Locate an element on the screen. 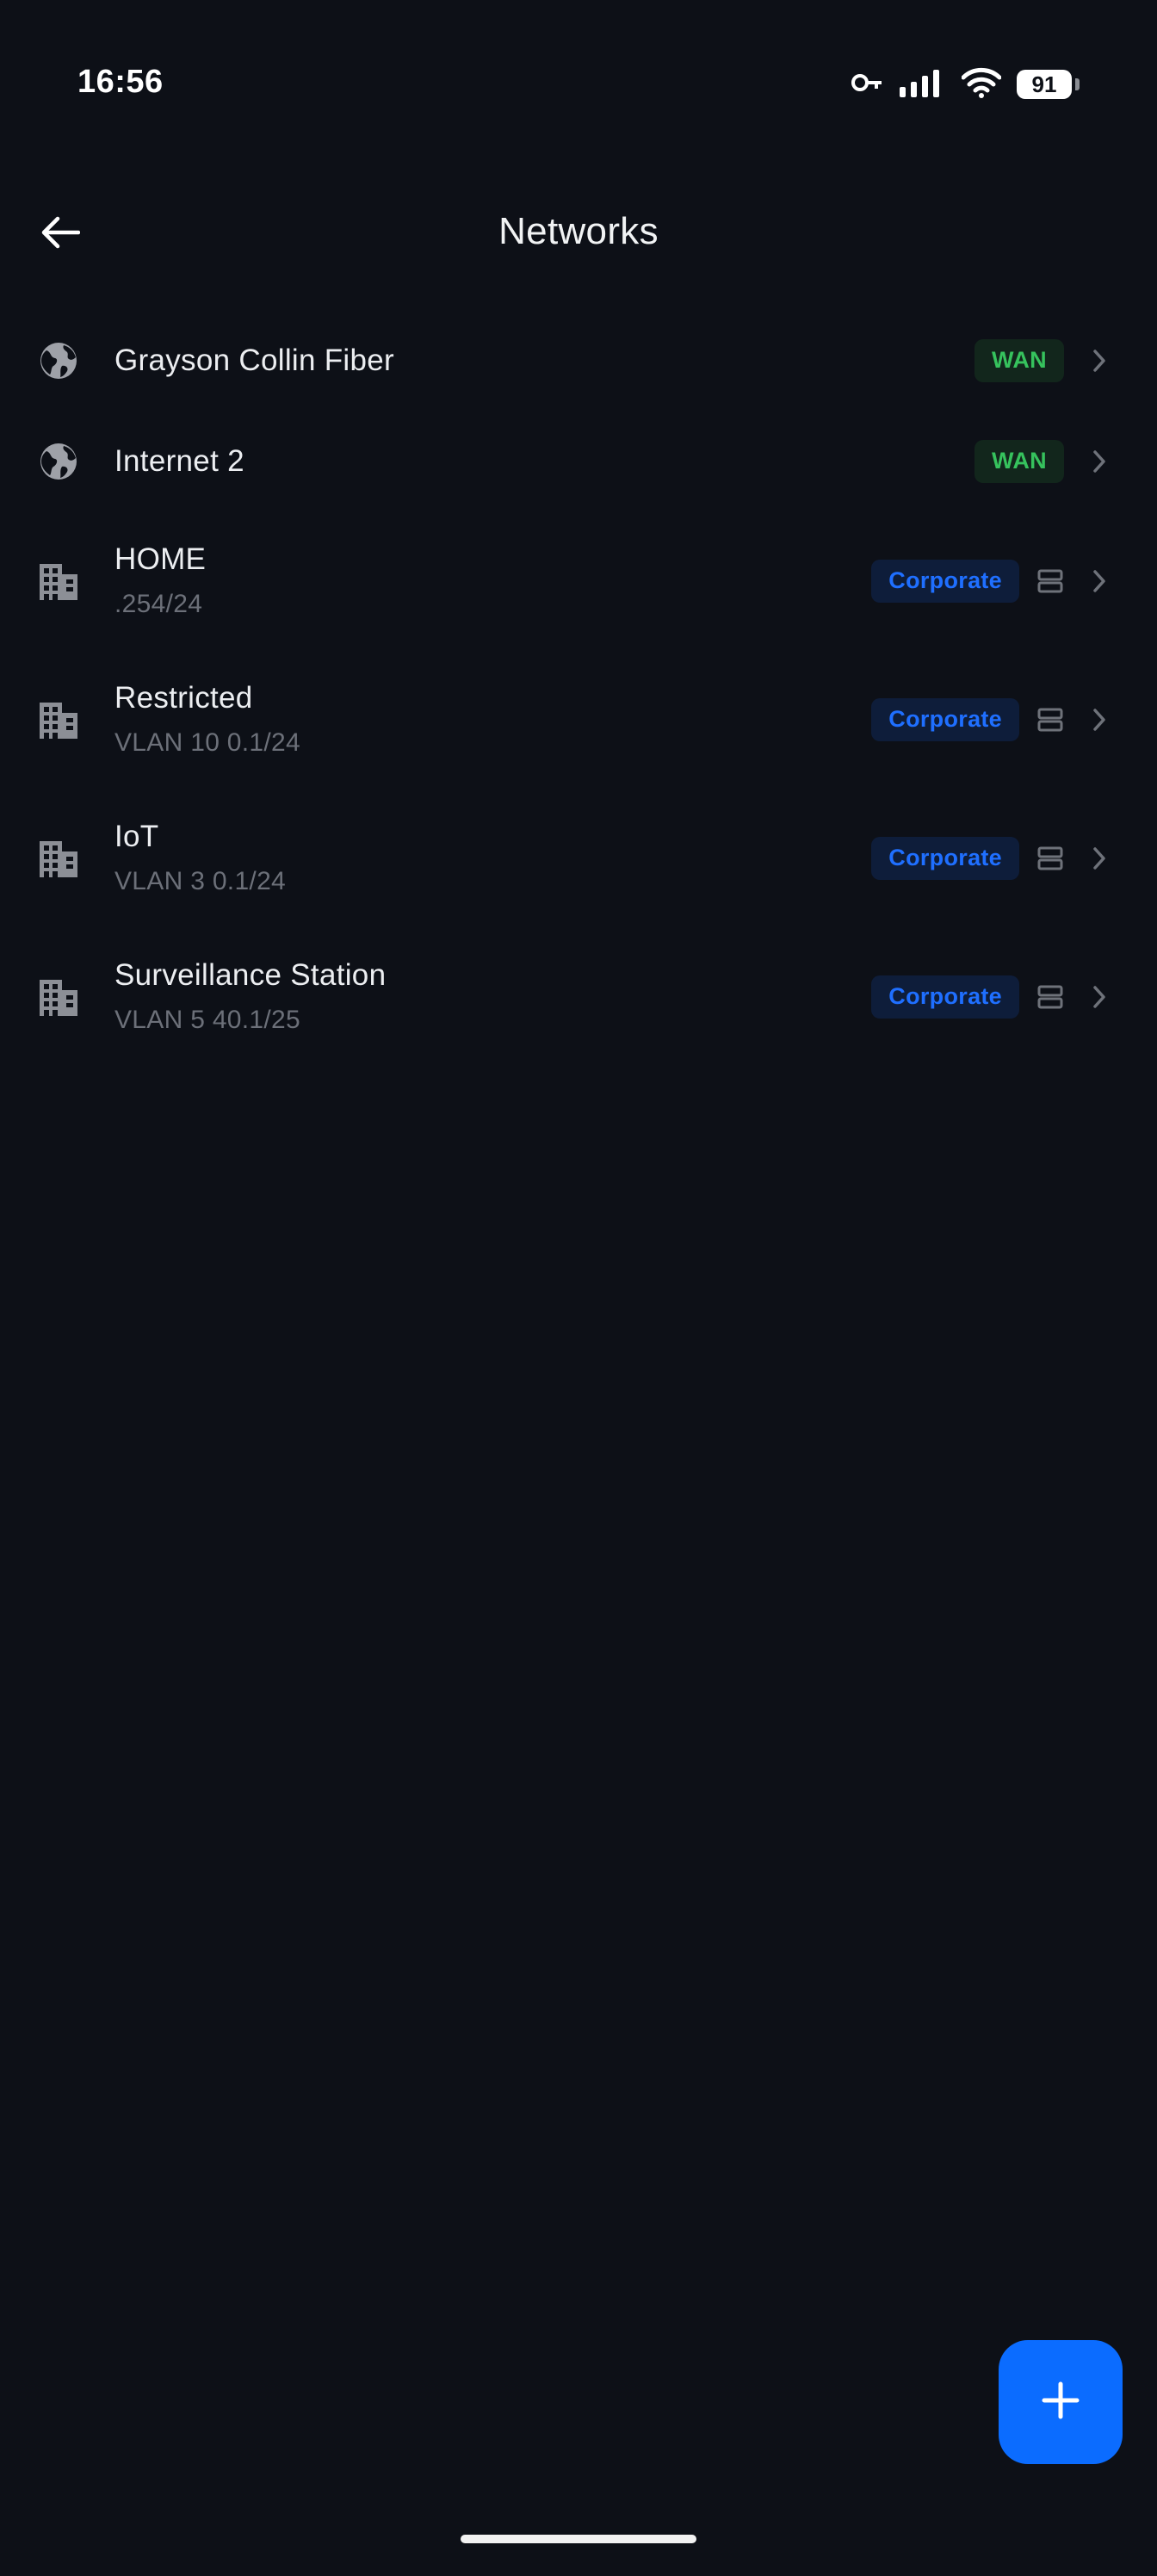 Image resolution: width=1157 pixels, height=2576 pixels. network-name: Grayson Collin Fiber is located at coordinates (254, 360).